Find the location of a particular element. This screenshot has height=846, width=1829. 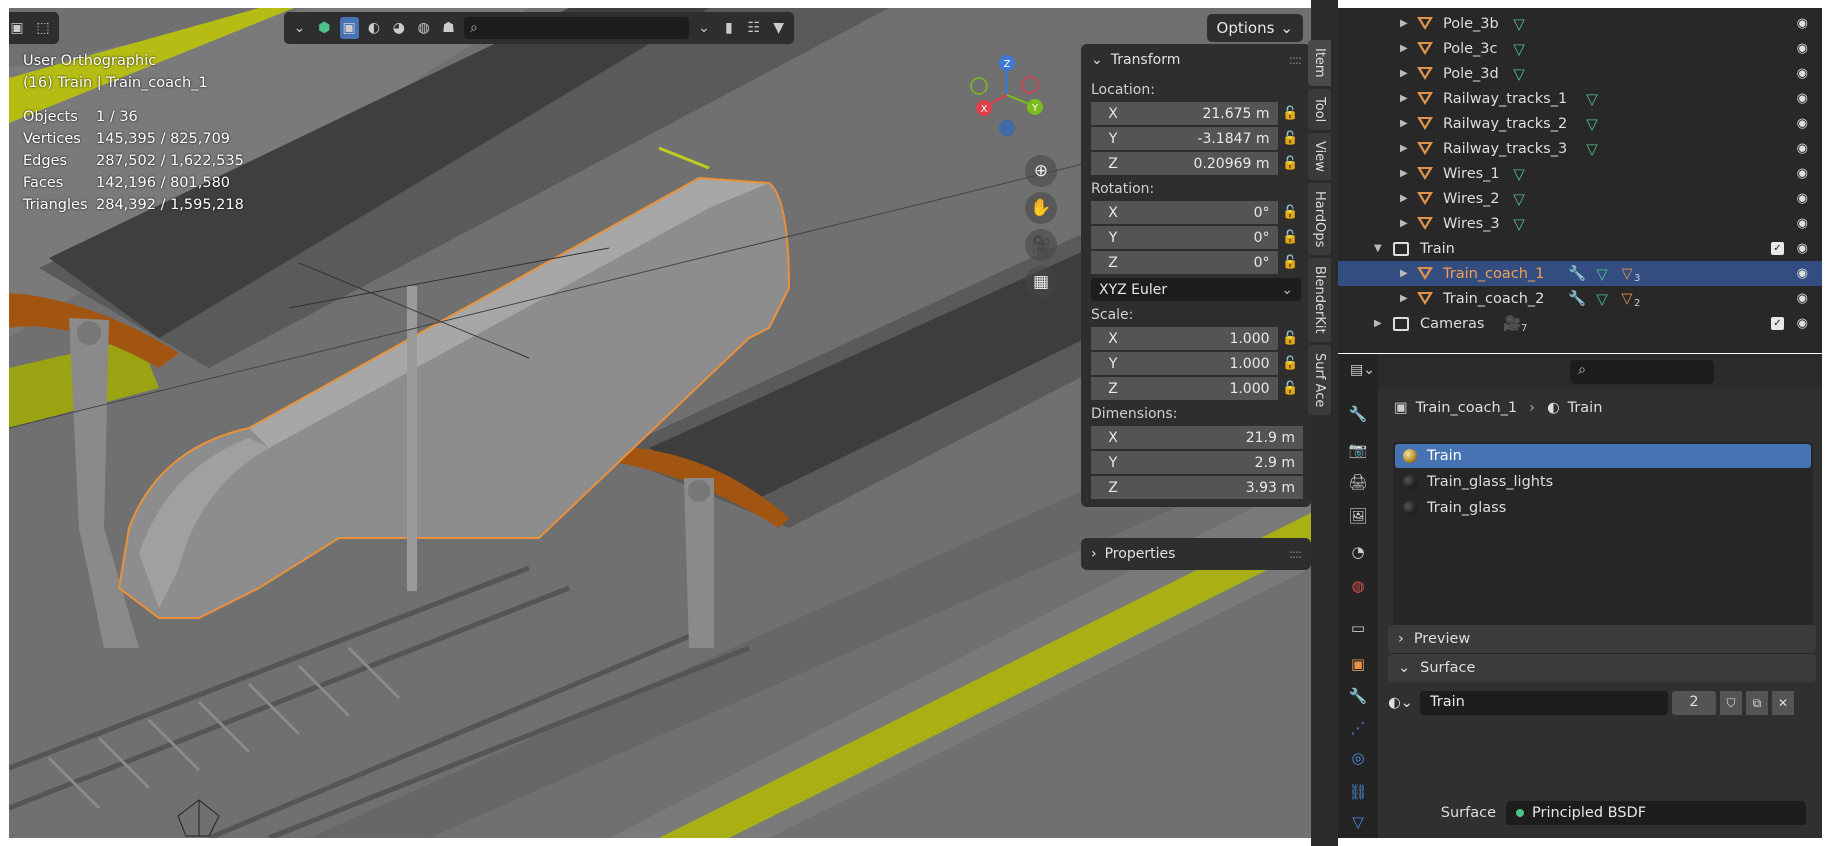

view-layer-dropdown-icon: ⌄ is located at coordinates (299, 28).